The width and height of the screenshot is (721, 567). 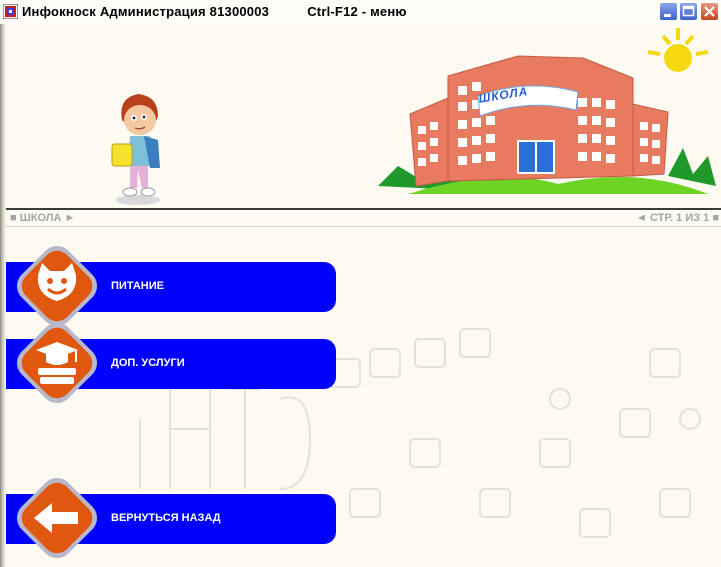 I want to click on close-button, so click(x=709, y=11).